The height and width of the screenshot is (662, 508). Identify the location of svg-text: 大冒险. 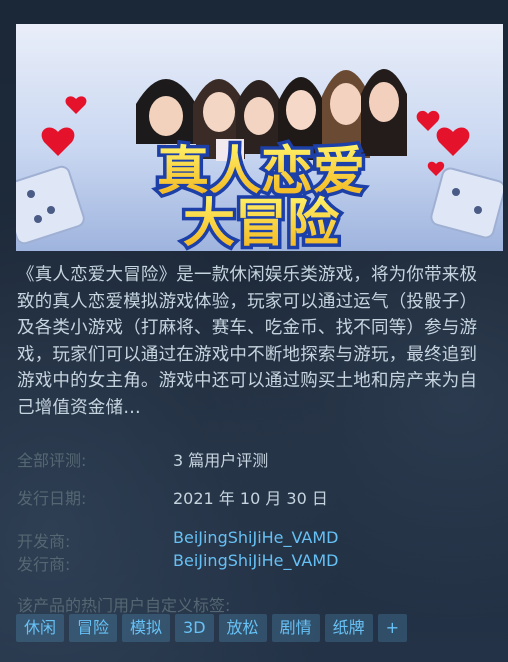
(261, 222).